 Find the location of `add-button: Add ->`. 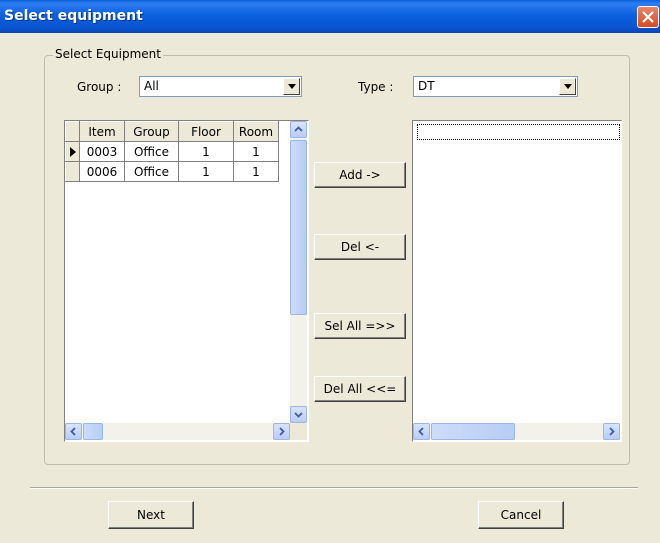

add-button: Add -> is located at coordinates (360, 175).